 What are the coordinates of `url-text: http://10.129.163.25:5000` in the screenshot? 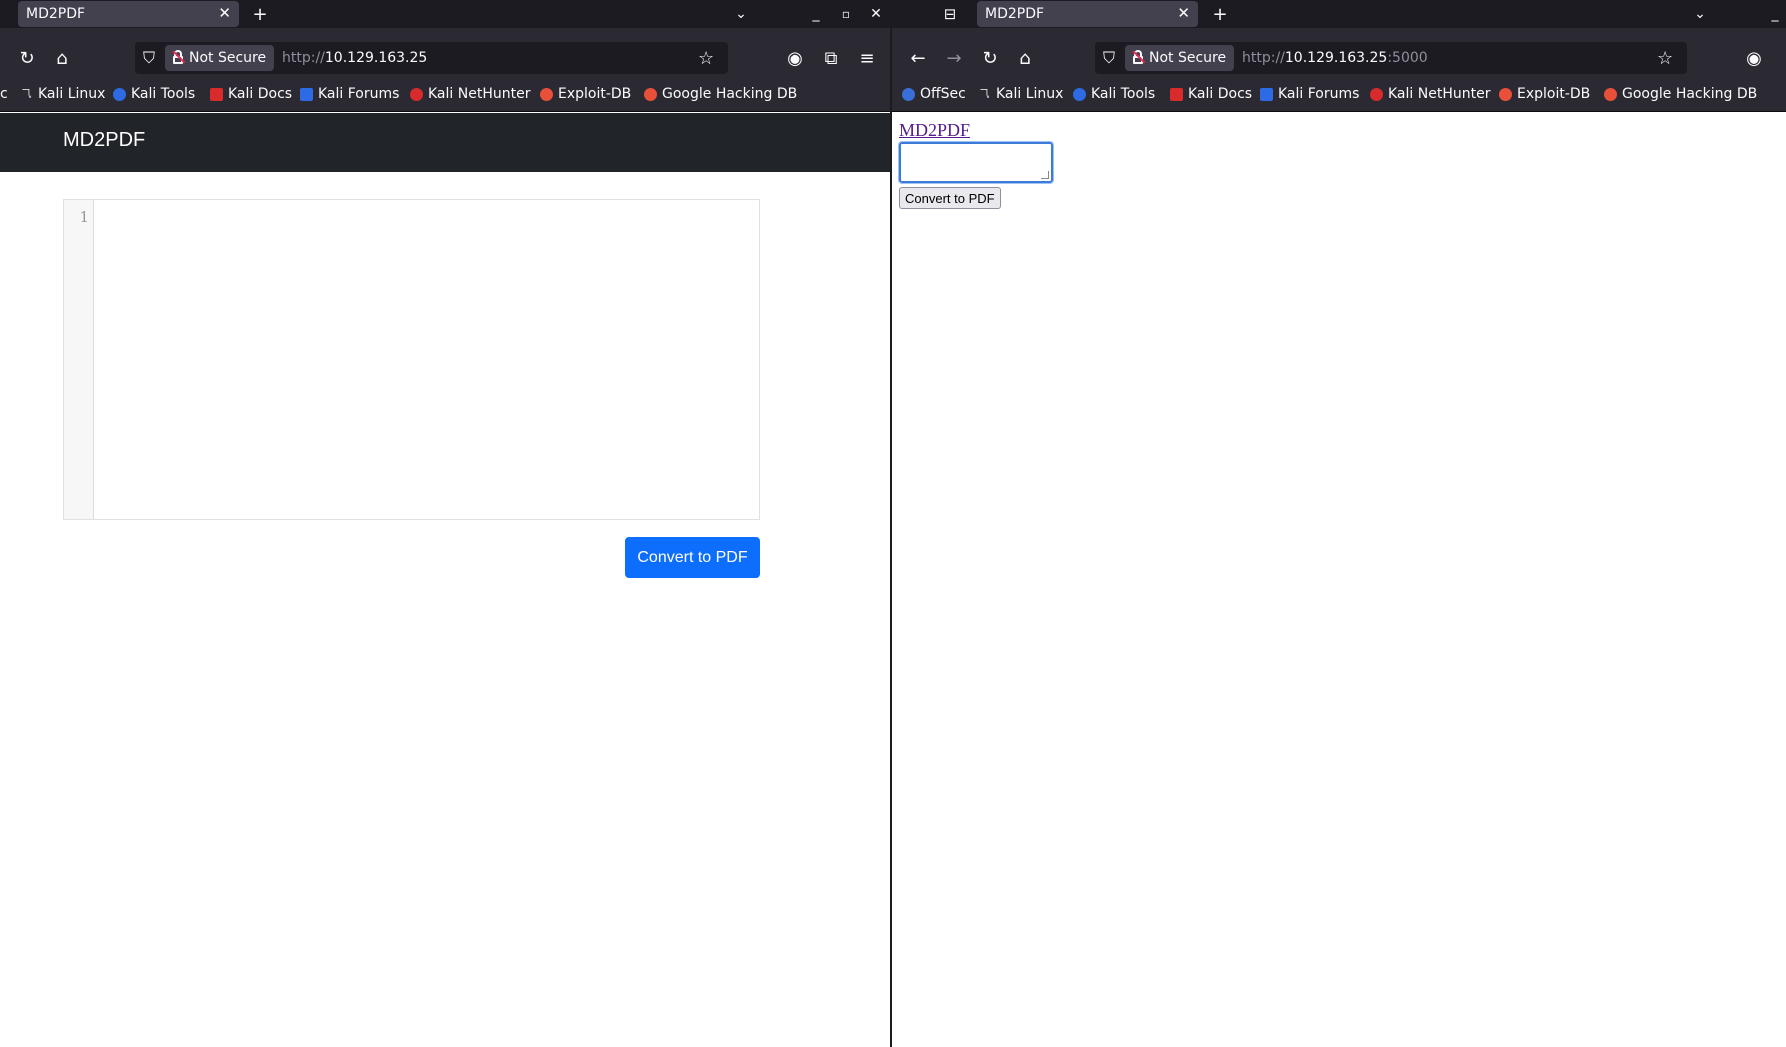 It's located at (1335, 58).